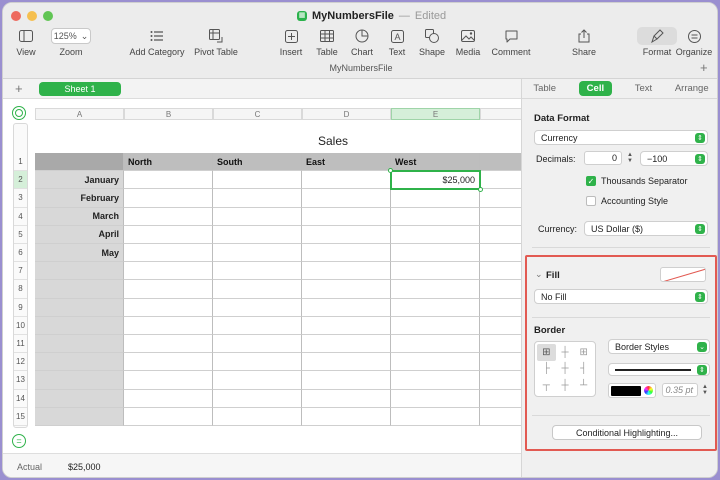 The height and width of the screenshot is (480, 720). What do you see at coordinates (683, 274) in the screenshot?
I see `fill-color-well` at bounding box center [683, 274].